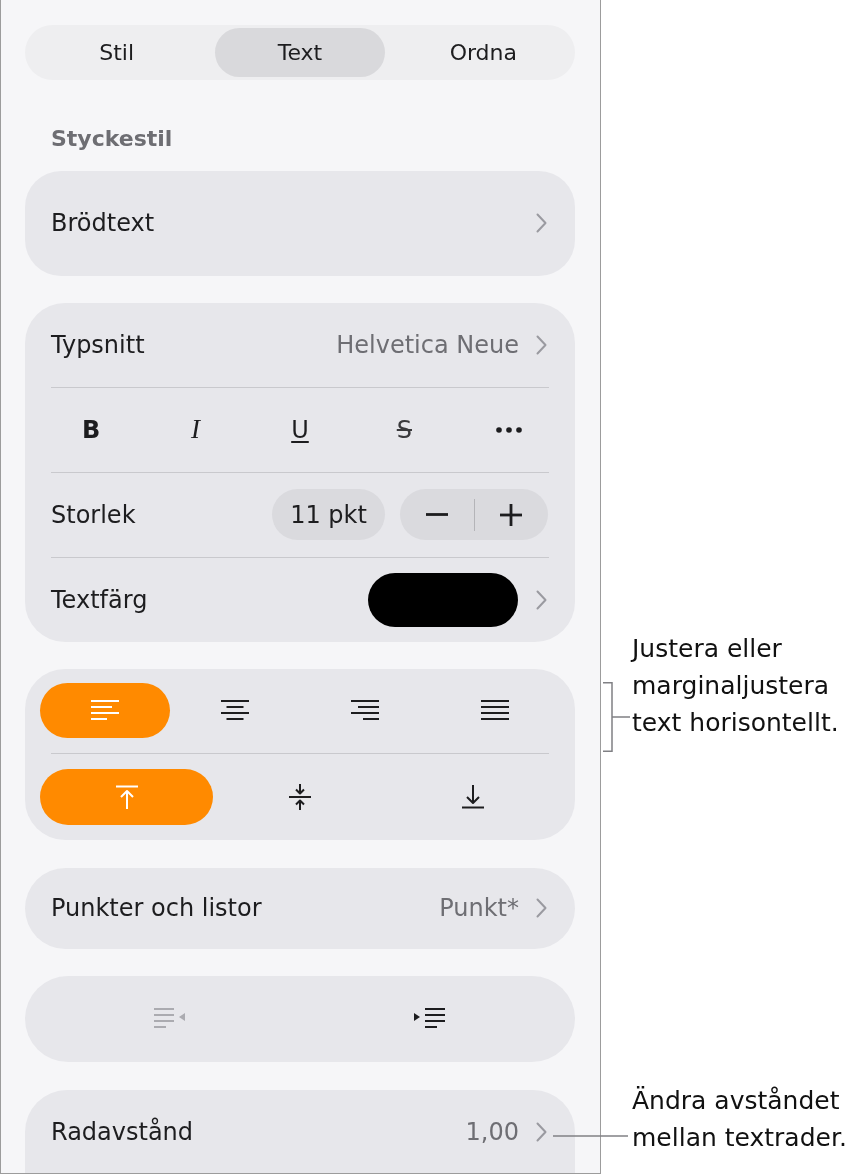  Describe the element at coordinates (300, 1131) in the screenshot. I see `line-spacing-card: Radavstånd 1,00` at that location.